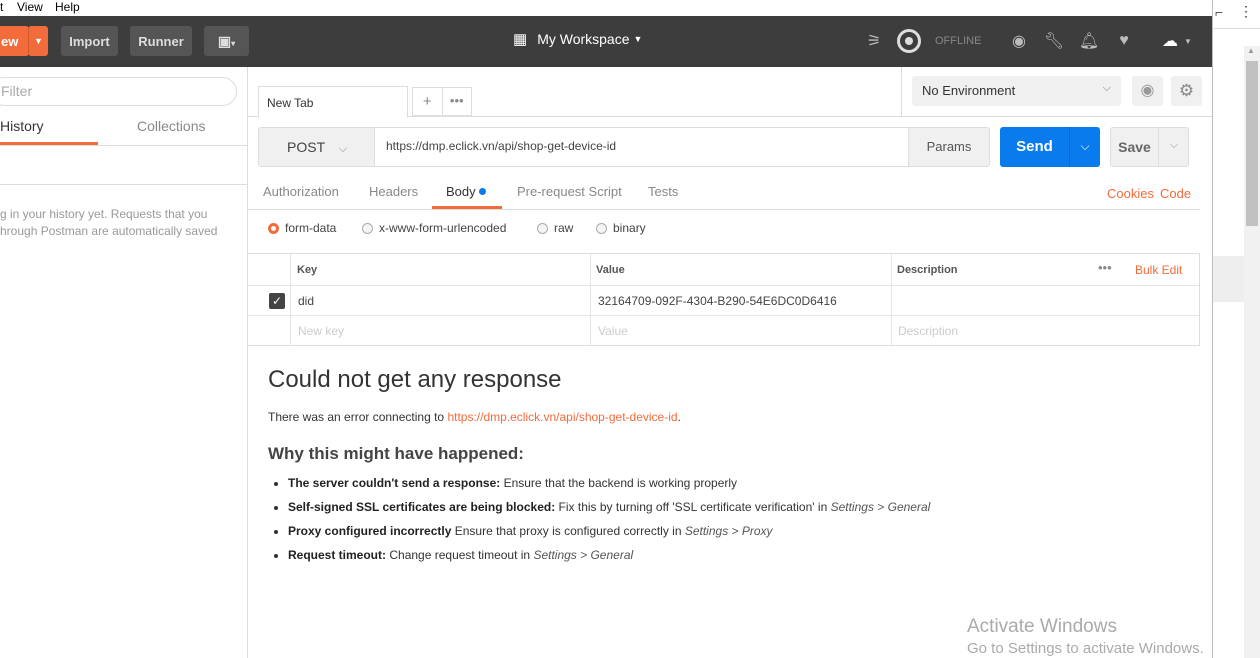 This screenshot has width=1260, height=658. Describe the element at coordinates (969, 90) in the screenshot. I see `environment-label: No Environment` at that location.